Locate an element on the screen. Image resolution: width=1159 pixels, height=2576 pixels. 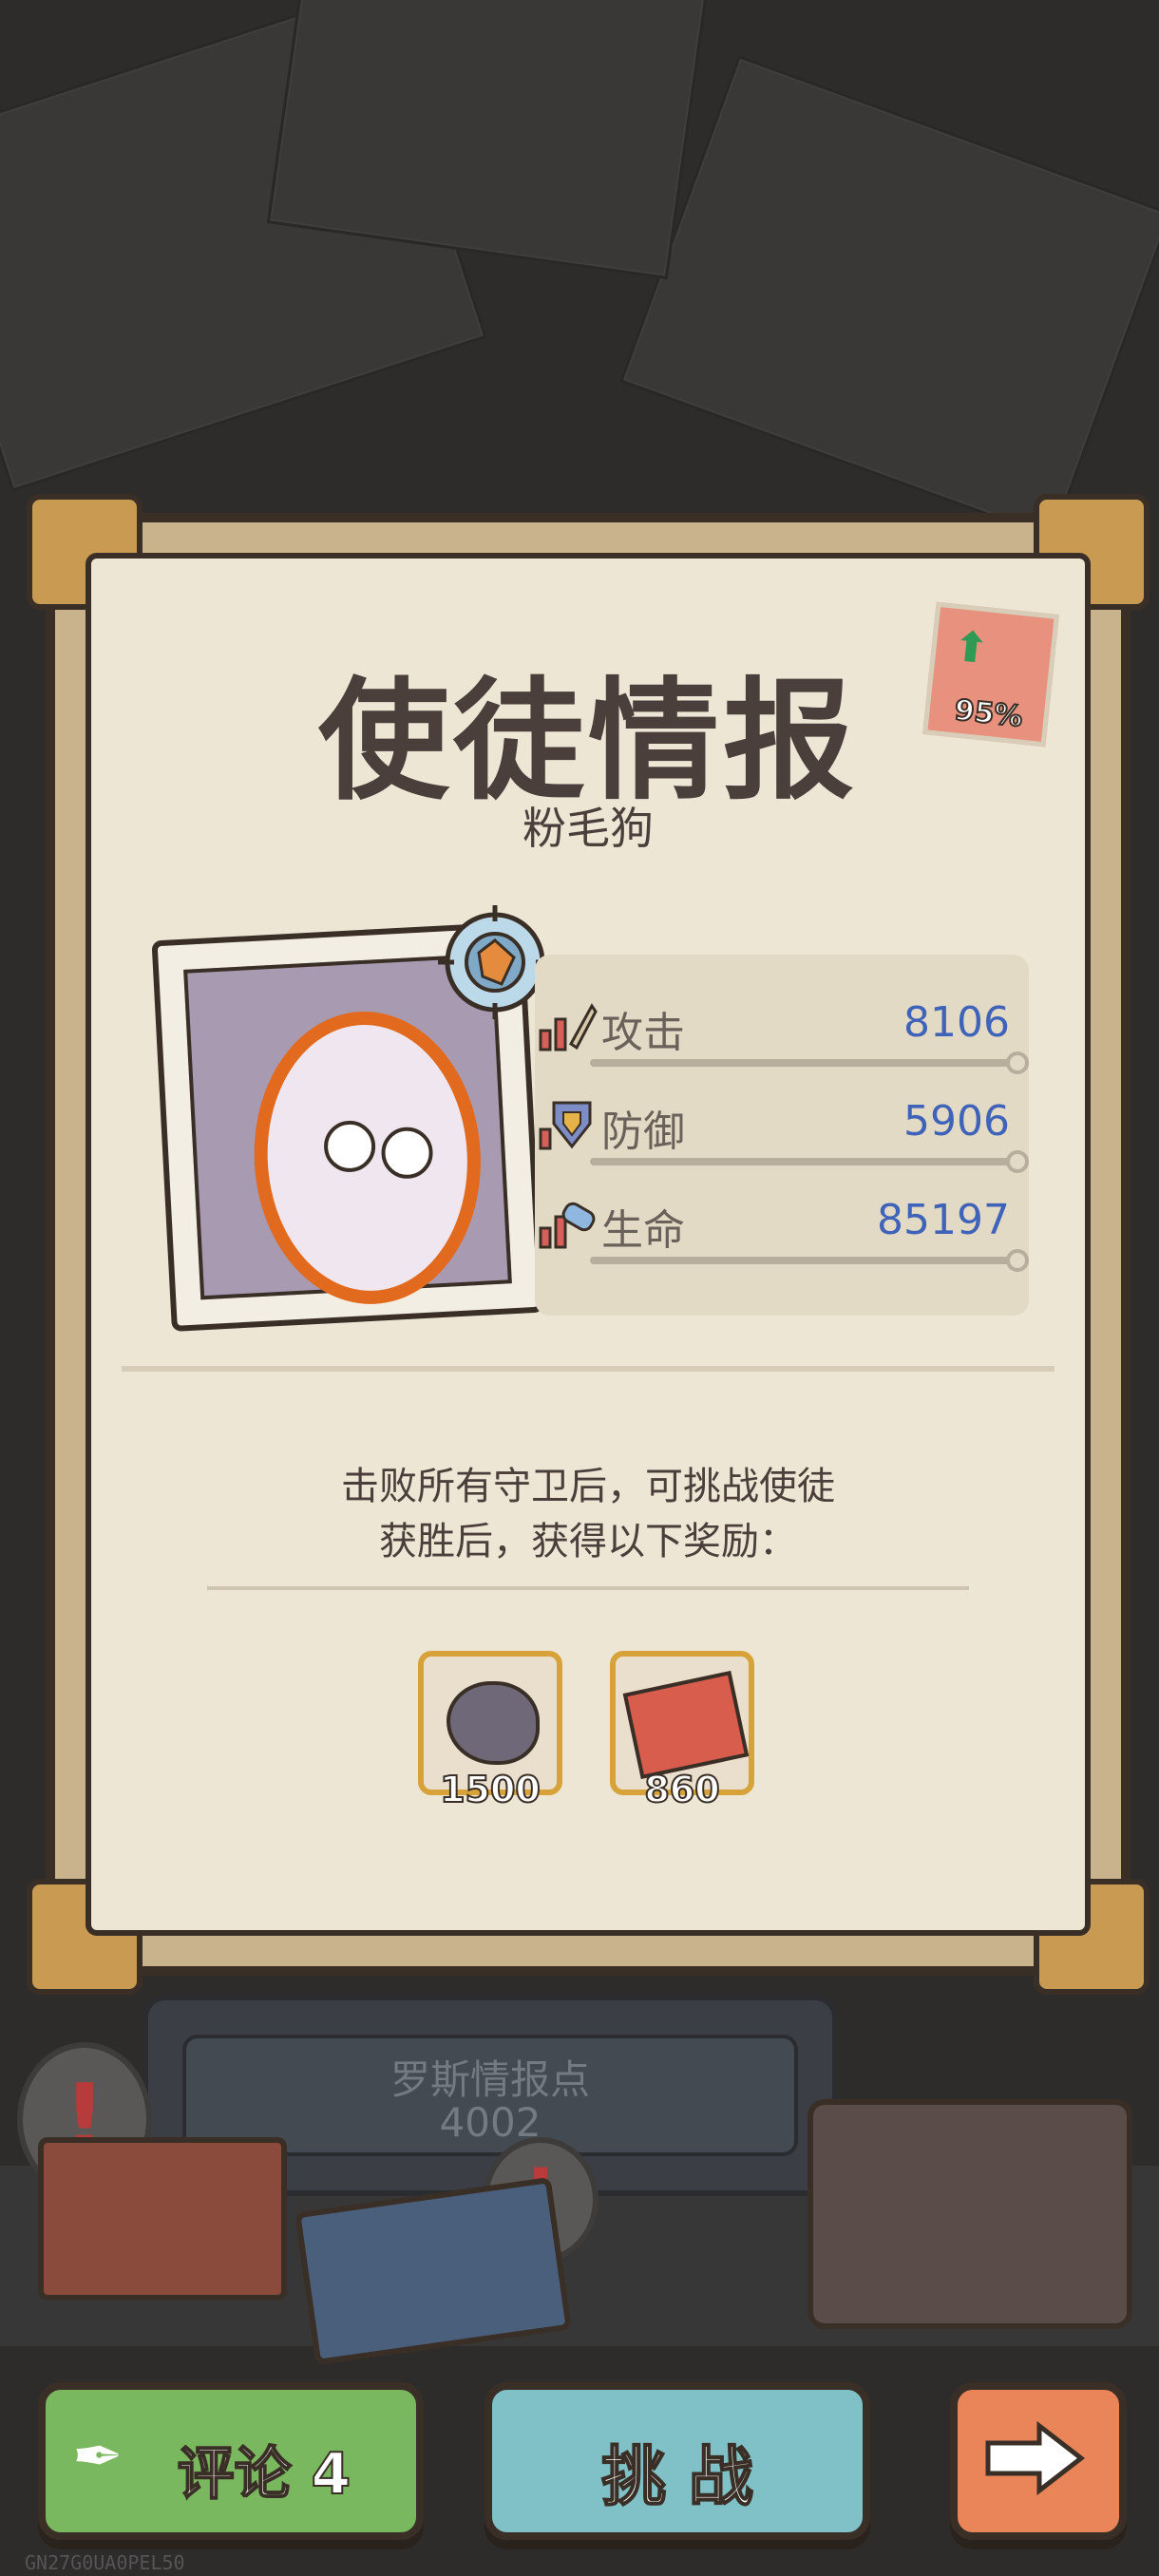
reward-count: 1500 is located at coordinates (490, 1789).